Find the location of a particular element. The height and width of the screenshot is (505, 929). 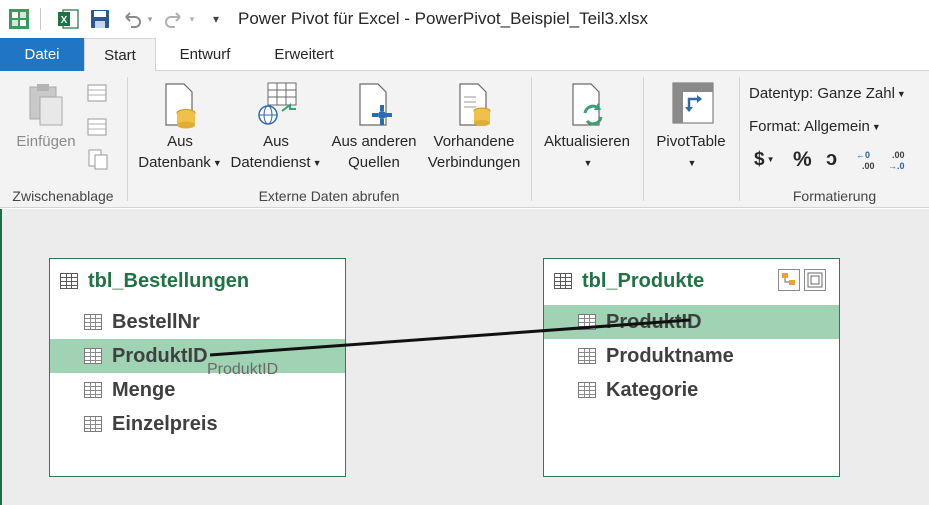

from-data-service-label-1: Aus is located at coordinates (276, 141).